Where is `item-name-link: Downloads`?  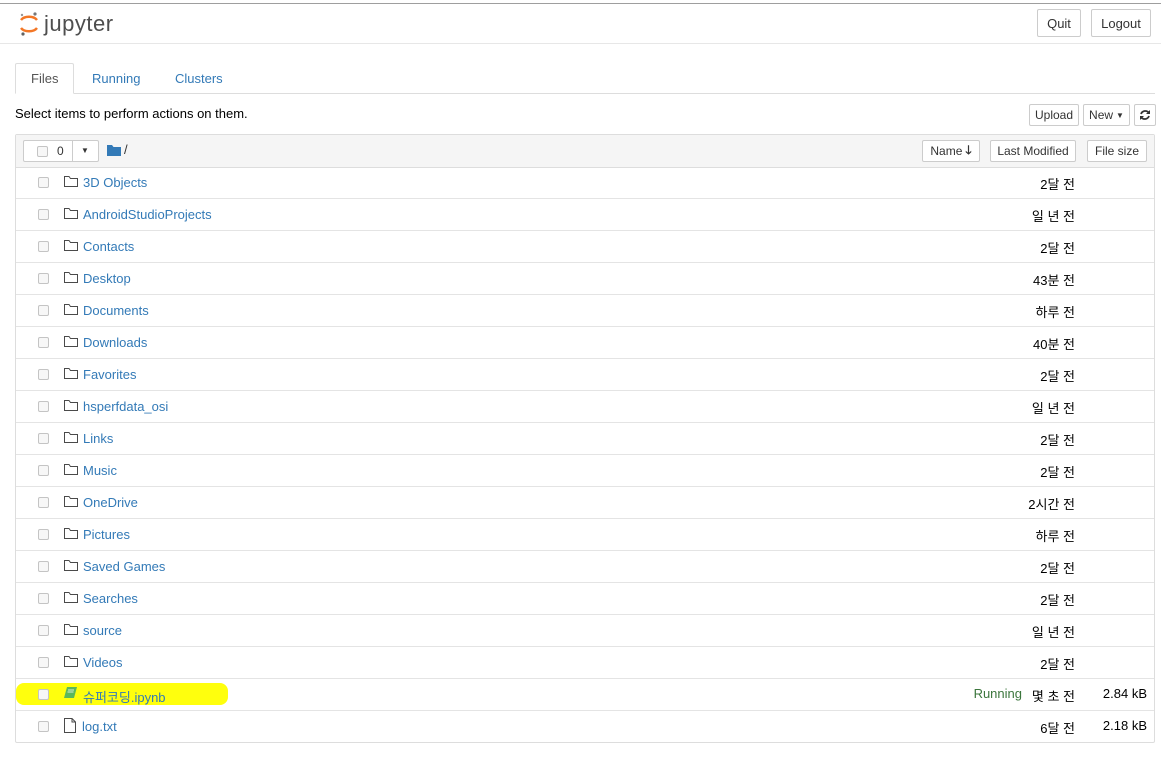
item-name-link: Downloads is located at coordinates (115, 342).